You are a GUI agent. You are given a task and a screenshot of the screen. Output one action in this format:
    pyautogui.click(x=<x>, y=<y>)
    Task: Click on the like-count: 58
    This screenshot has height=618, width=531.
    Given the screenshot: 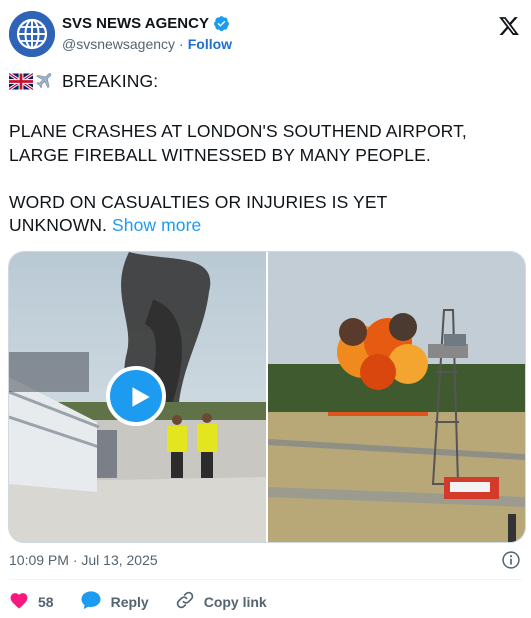 What is the action you would take?
    pyautogui.click(x=46, y=601)
    